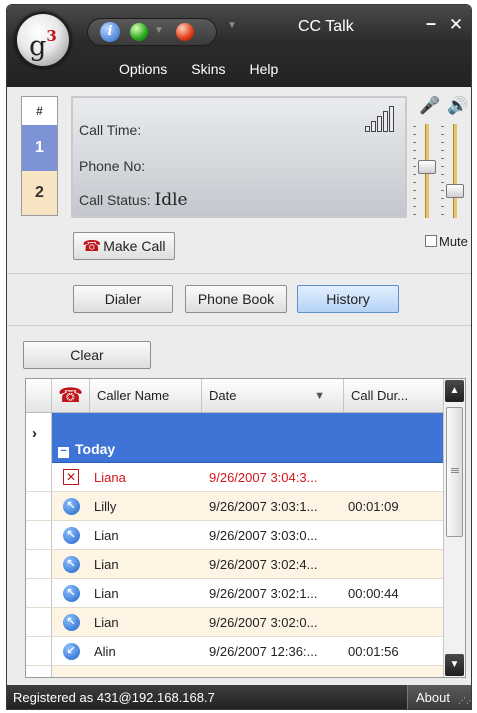 The image size is (477, 713). What do you see at coordinates (185, 32) in the screenshot?
I see `red-status-icon` at bounding box center [185, 32].